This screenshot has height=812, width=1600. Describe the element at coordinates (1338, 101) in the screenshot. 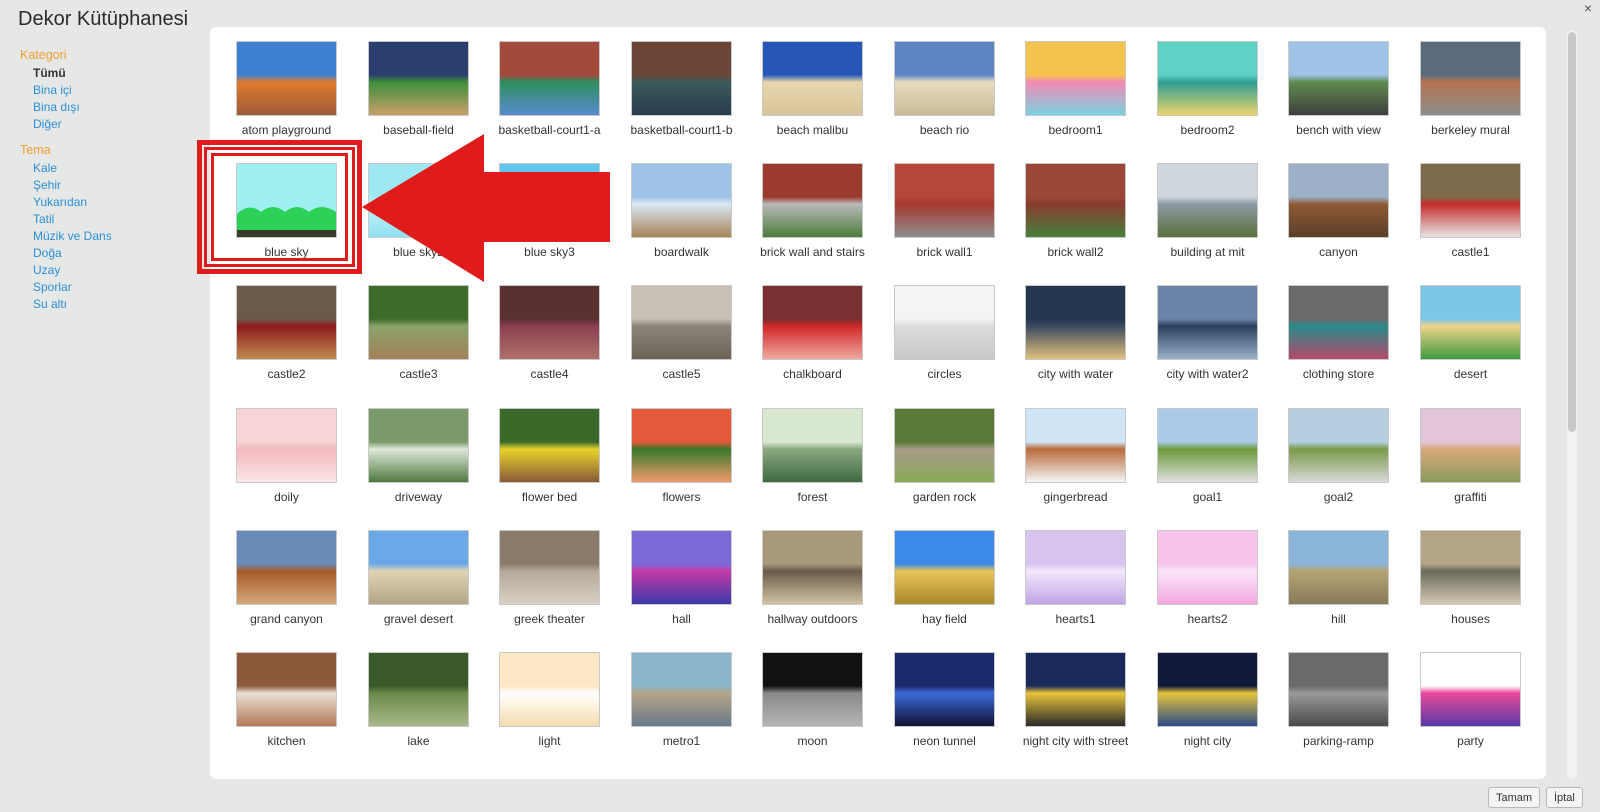

I see `backdrop-tile: bench with view` at that location.